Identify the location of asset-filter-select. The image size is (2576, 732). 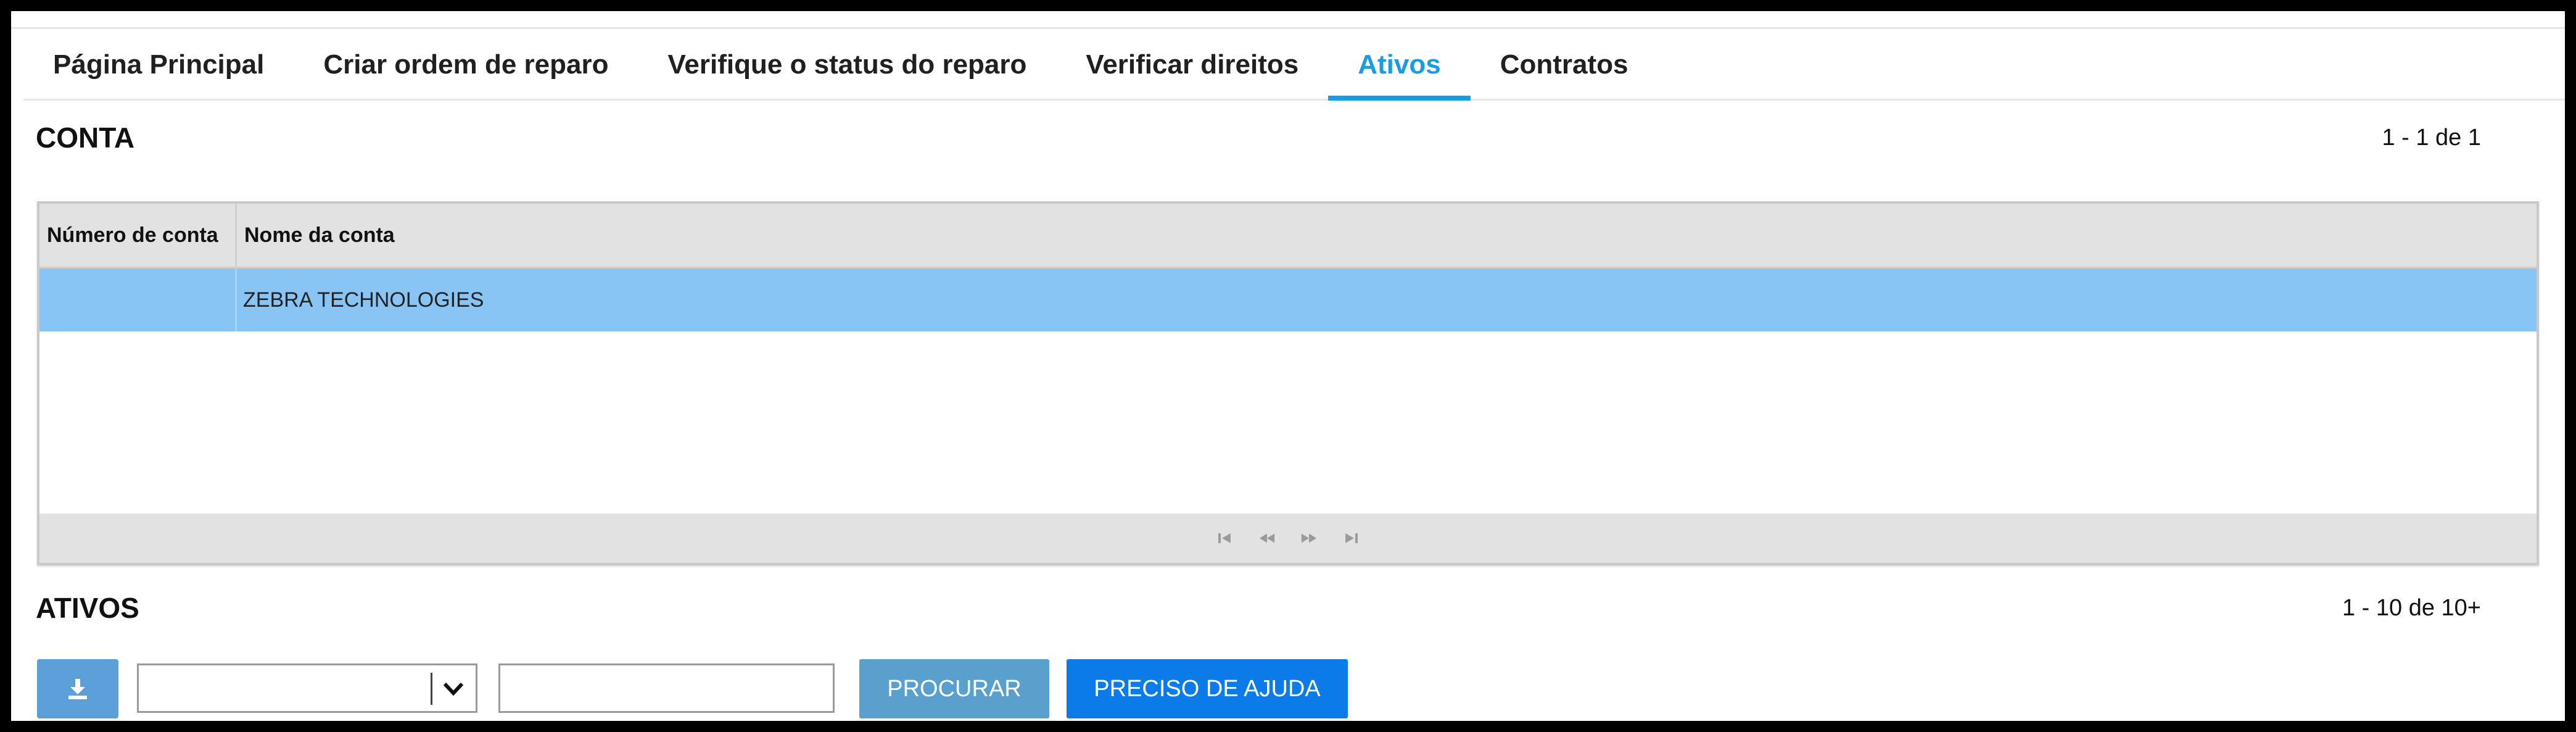
(307, 688).